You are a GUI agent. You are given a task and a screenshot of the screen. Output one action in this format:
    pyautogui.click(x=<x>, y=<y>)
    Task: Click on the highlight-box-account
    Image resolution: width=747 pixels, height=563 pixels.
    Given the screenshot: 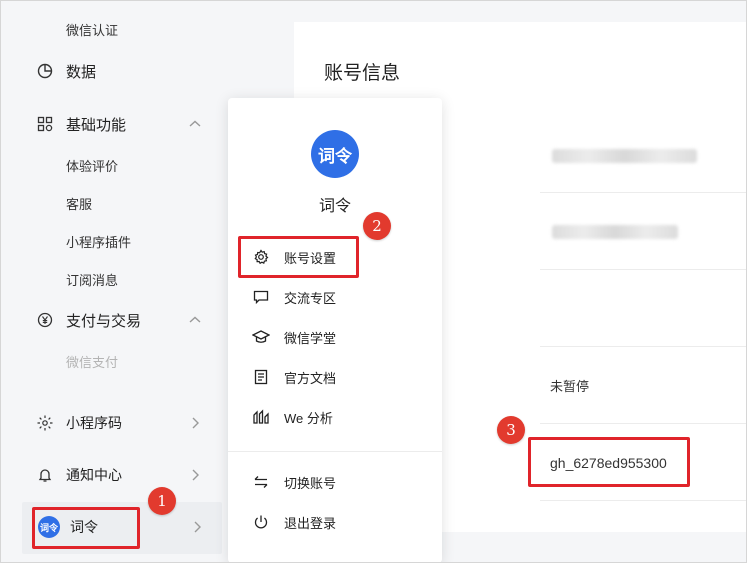 What is the action you would take?
    pyautogui.click(x=86, y=528)
    